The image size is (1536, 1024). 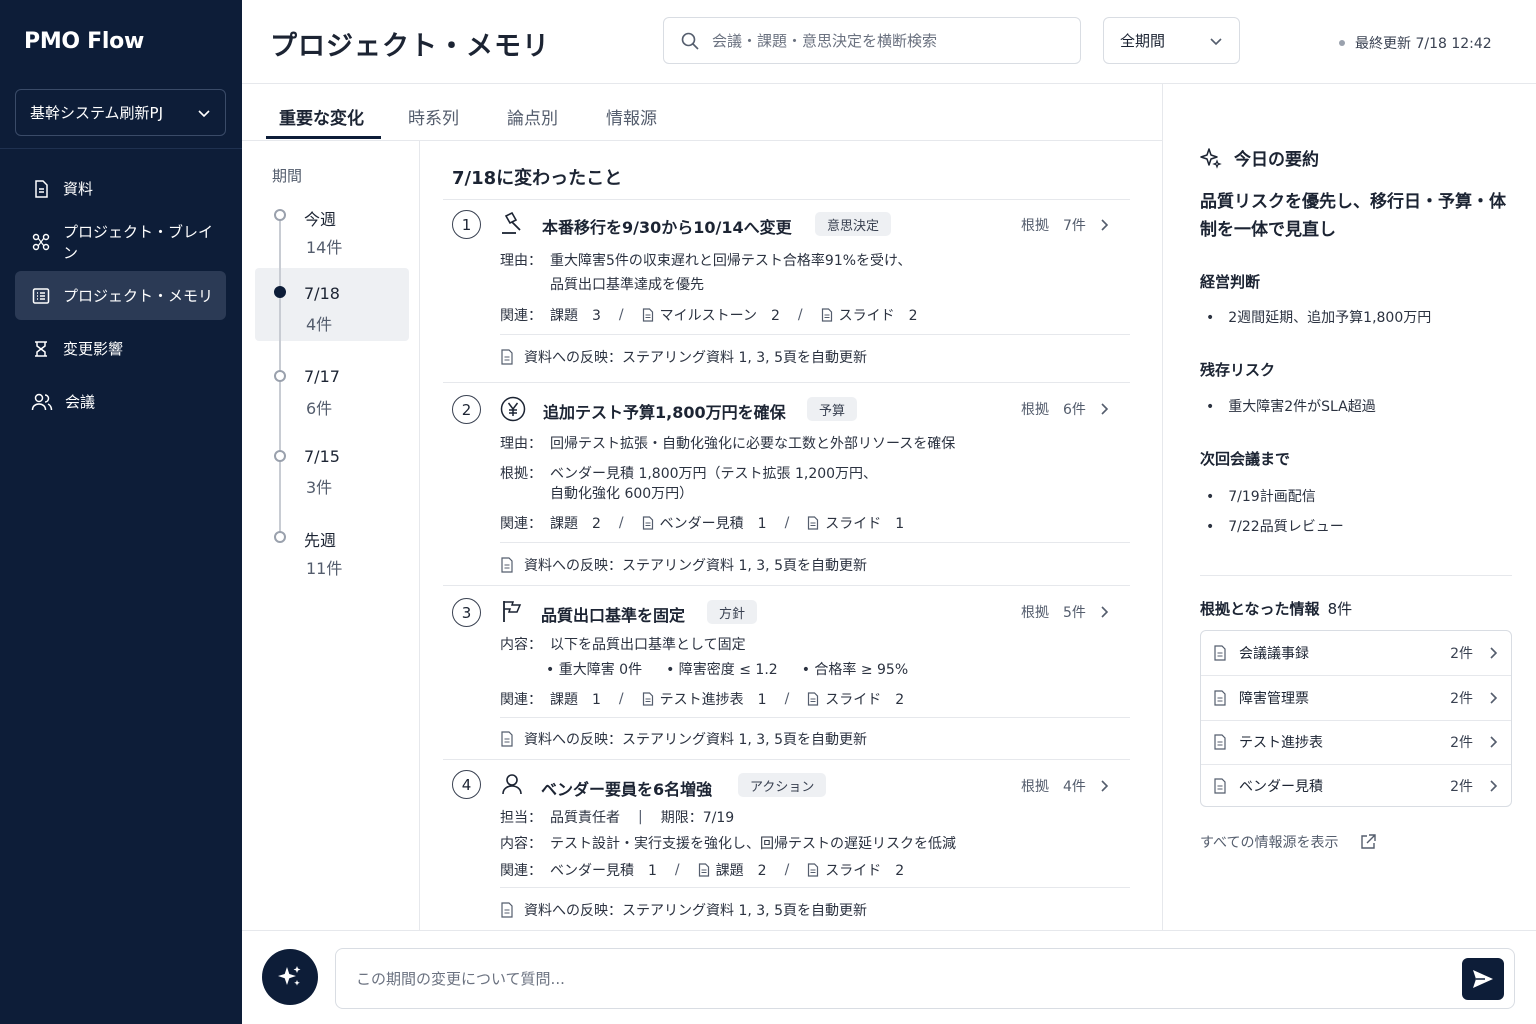 I want to click on source-item: テスト進捗表 2件, so click(x=1356, y=742).